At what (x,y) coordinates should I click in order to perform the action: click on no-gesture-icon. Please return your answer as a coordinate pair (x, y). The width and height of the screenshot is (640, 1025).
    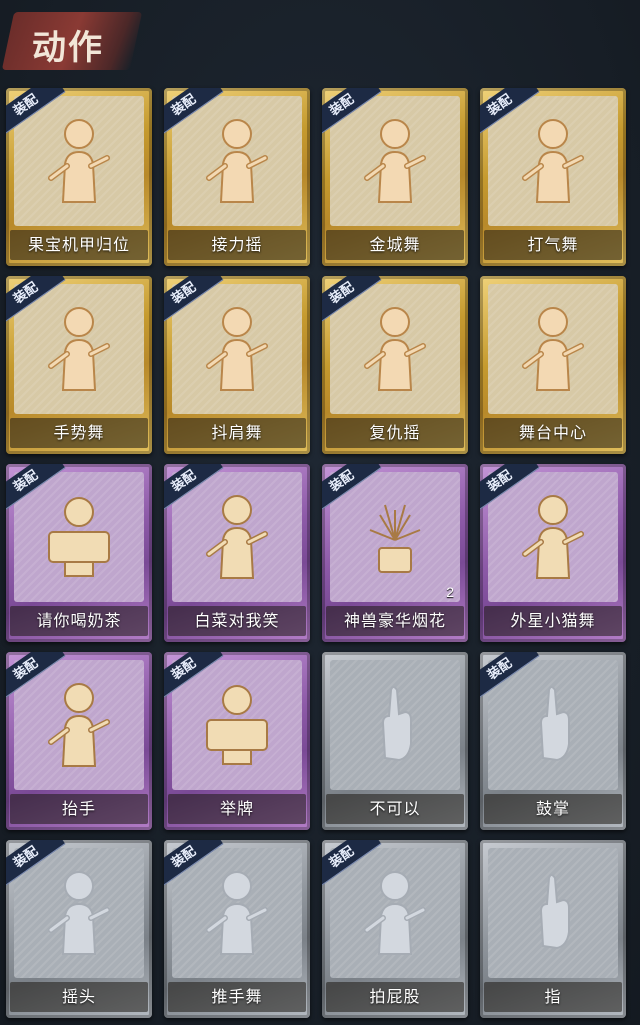
    Looking at the image, I should click on (395, 724).